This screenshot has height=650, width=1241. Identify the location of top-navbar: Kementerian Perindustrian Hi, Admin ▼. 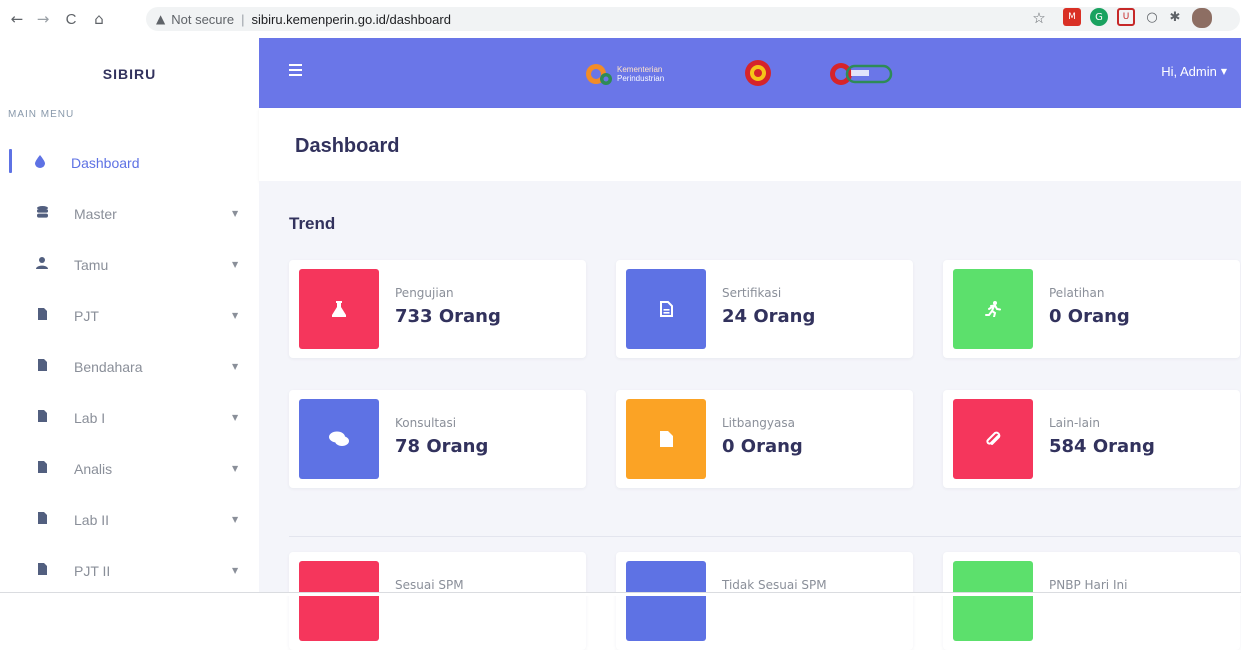
(750, 73).